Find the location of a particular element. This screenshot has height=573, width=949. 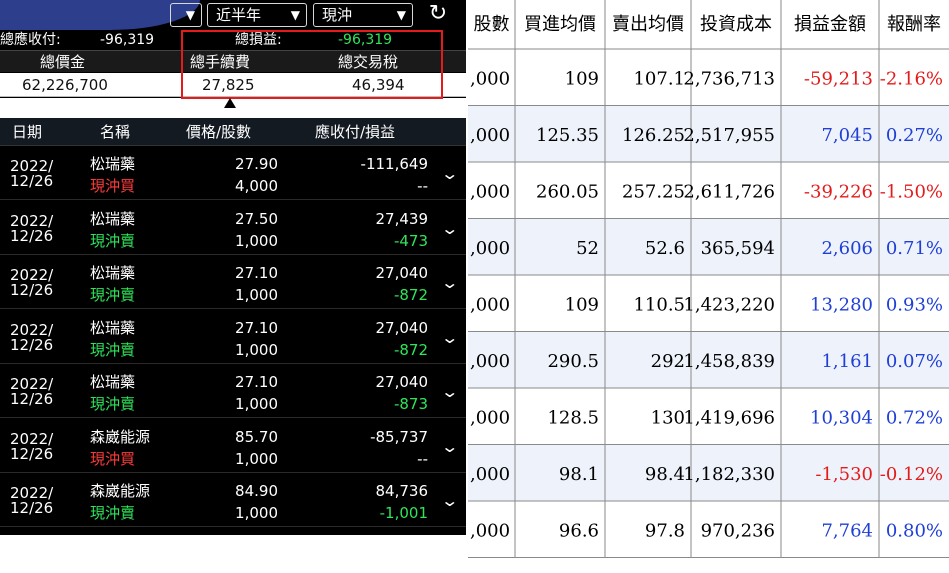

trade-pnl: -473 is located at coordinates (410, 240).